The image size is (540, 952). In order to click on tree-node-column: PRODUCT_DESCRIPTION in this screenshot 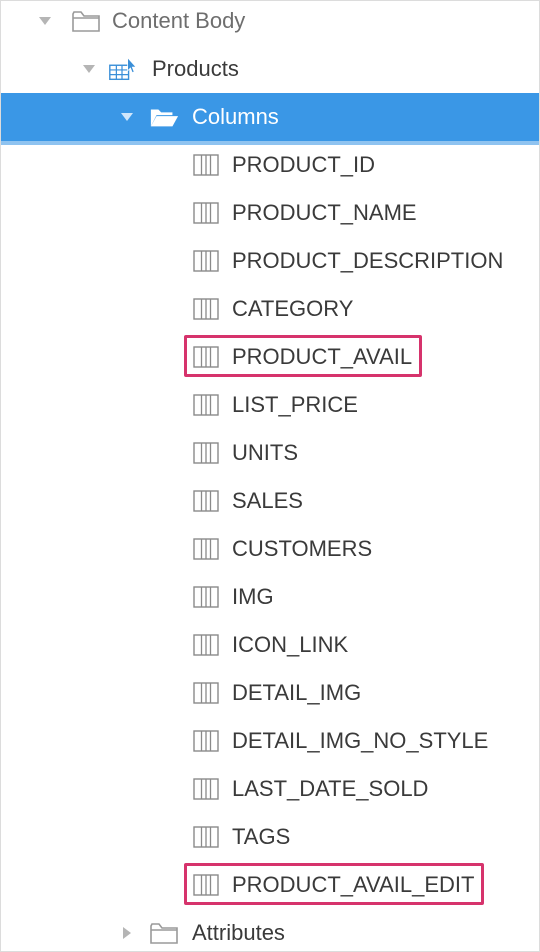, I will do `click(270, 261)`.